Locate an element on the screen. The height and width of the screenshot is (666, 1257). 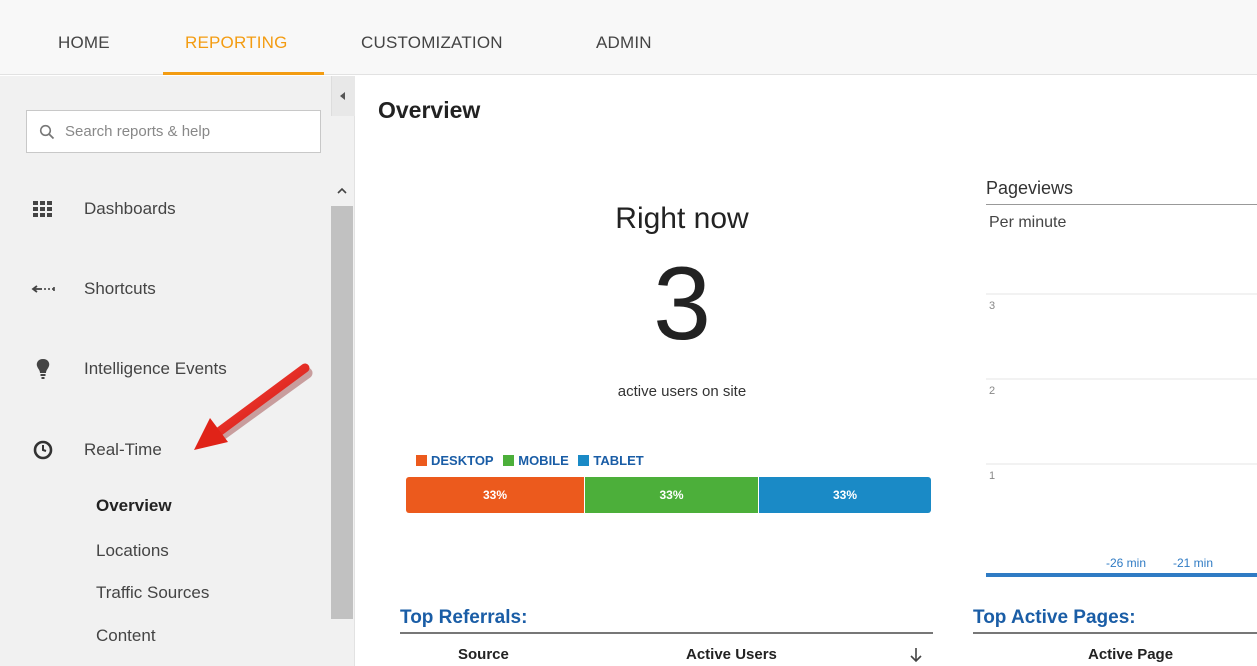
device-breakdown-bar: 33% 33% 33% is located at coordinates (668, 495).